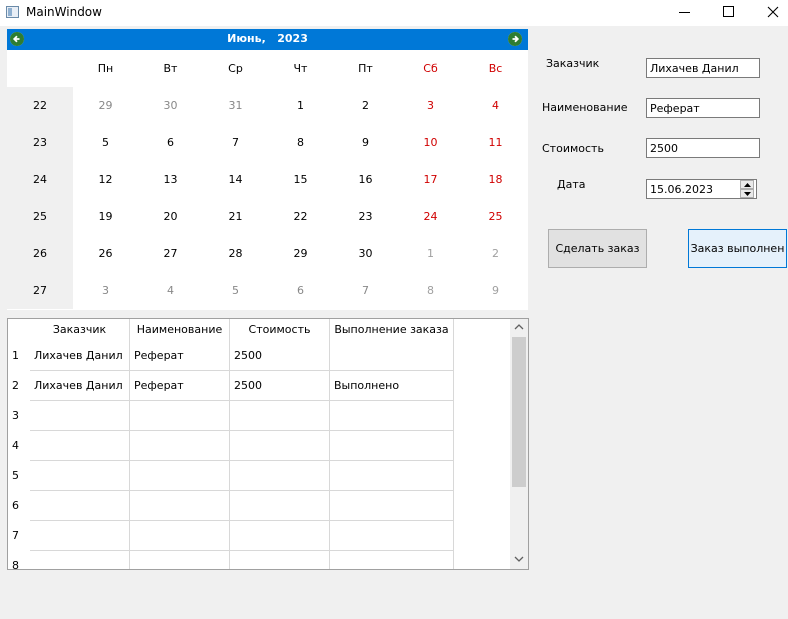  Describe the element at coordinates (300, 179) in the screenshot. I see `calendar-day-cell: 15` at that location.